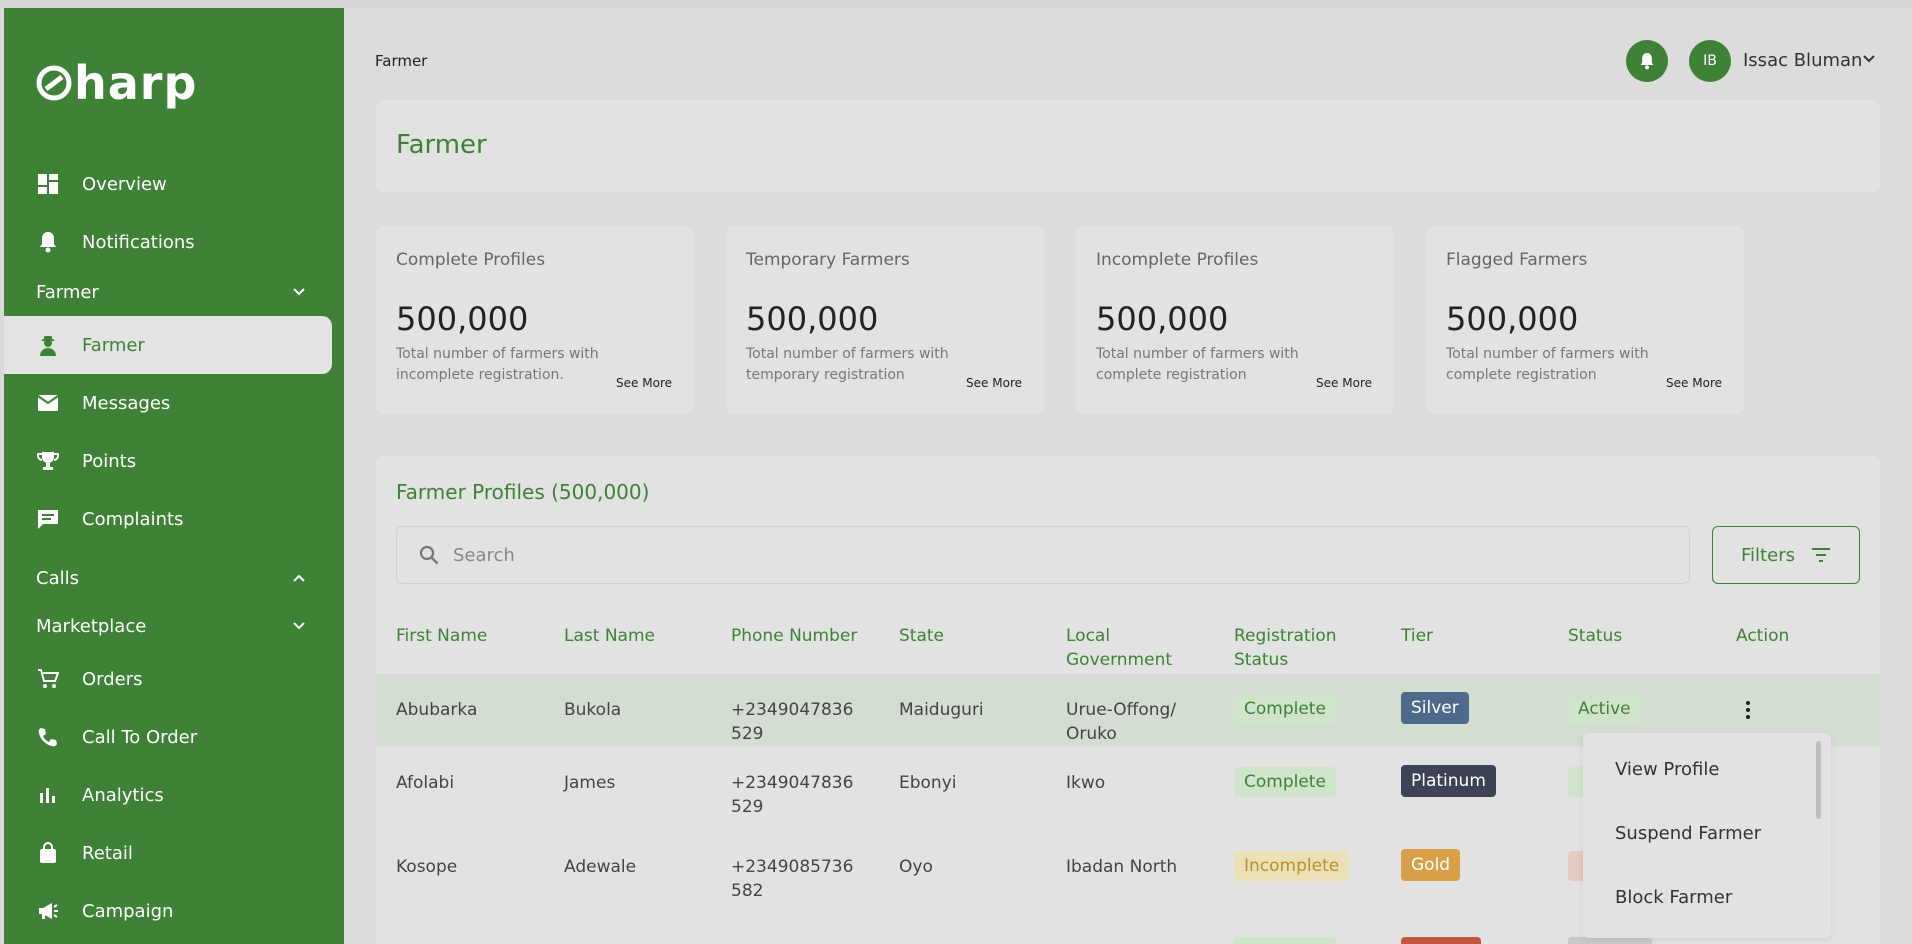 This screenshot has height=944, width=1912. Describe the element at coordinates (169, 737) in the screenshot. I see `sidebar-item-call-to-order: Call To Order` at that location.